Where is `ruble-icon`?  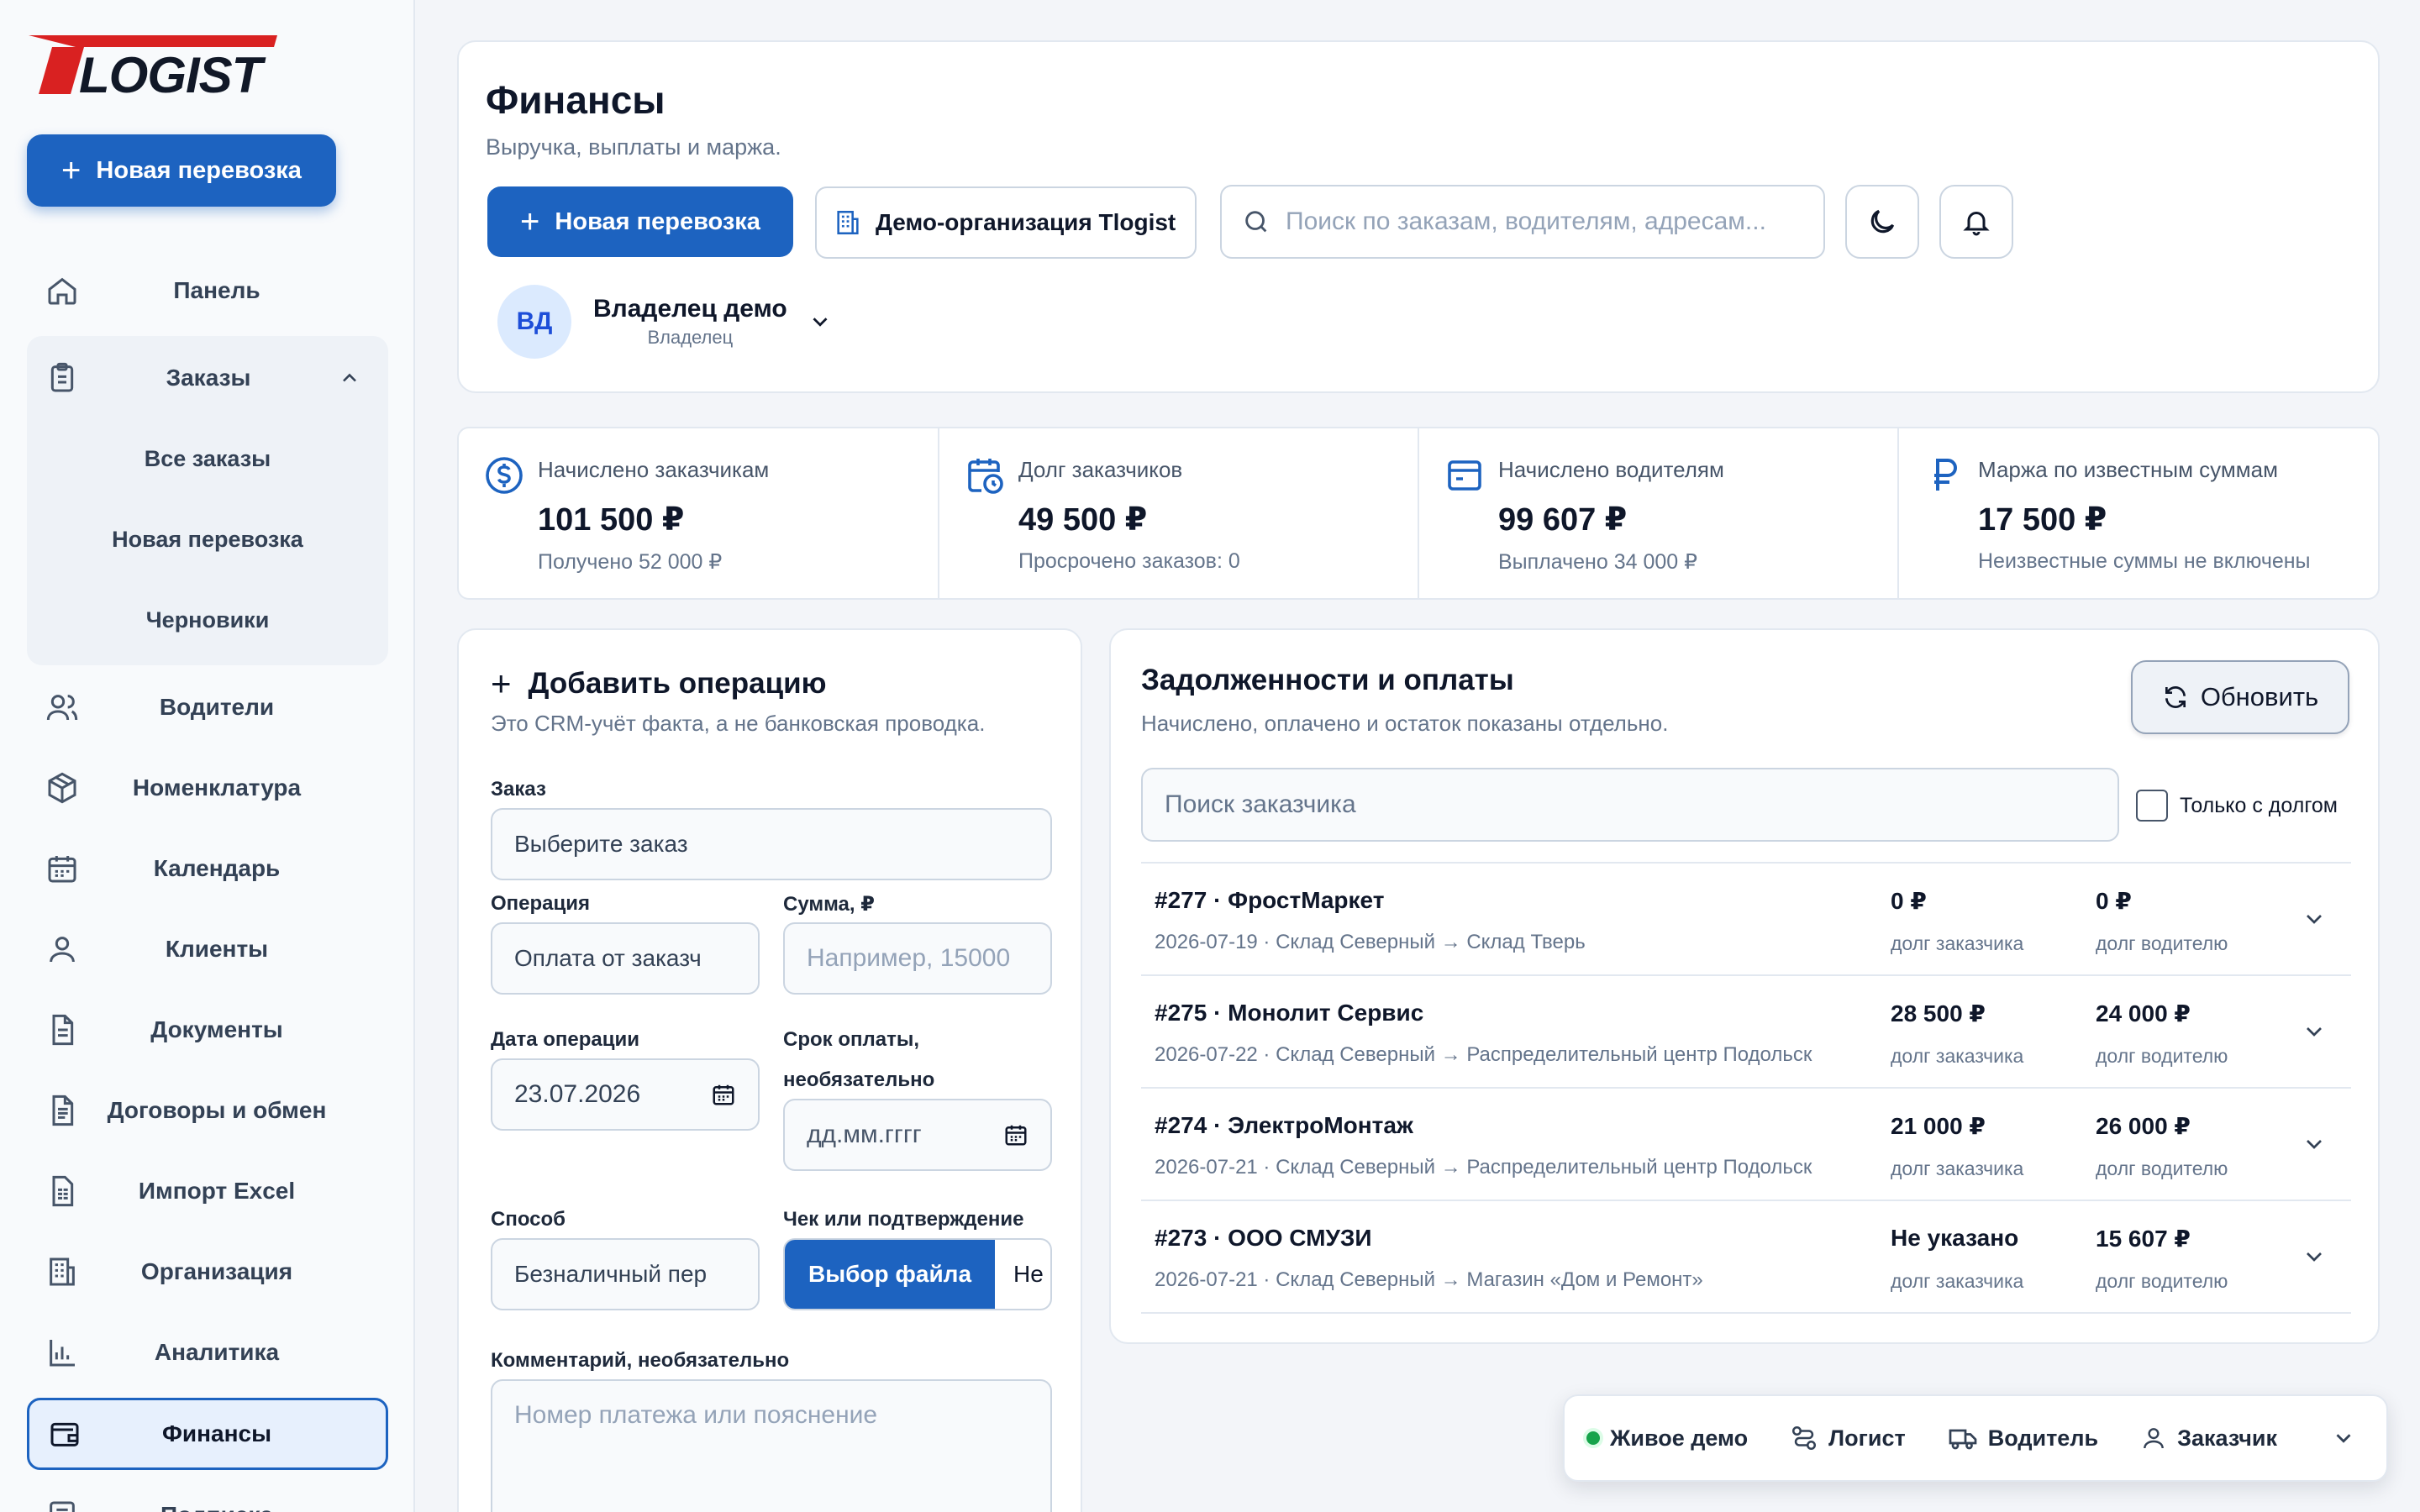 ruble-icon is located at coordinates (1945, 475).